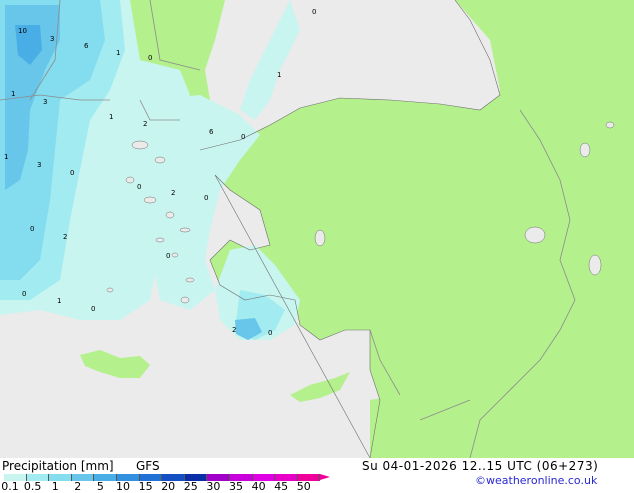 This screenshot has height=493, width=634. What do you see at coordinates (22, 31) in the screenshot?
I see `svg-text: 10` at bounding box center [22, 31].